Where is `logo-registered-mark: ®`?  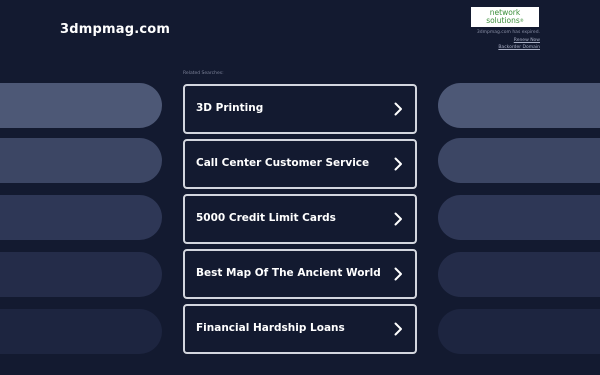
logo-registered-mark: ® is located at coordinates (521, 20).